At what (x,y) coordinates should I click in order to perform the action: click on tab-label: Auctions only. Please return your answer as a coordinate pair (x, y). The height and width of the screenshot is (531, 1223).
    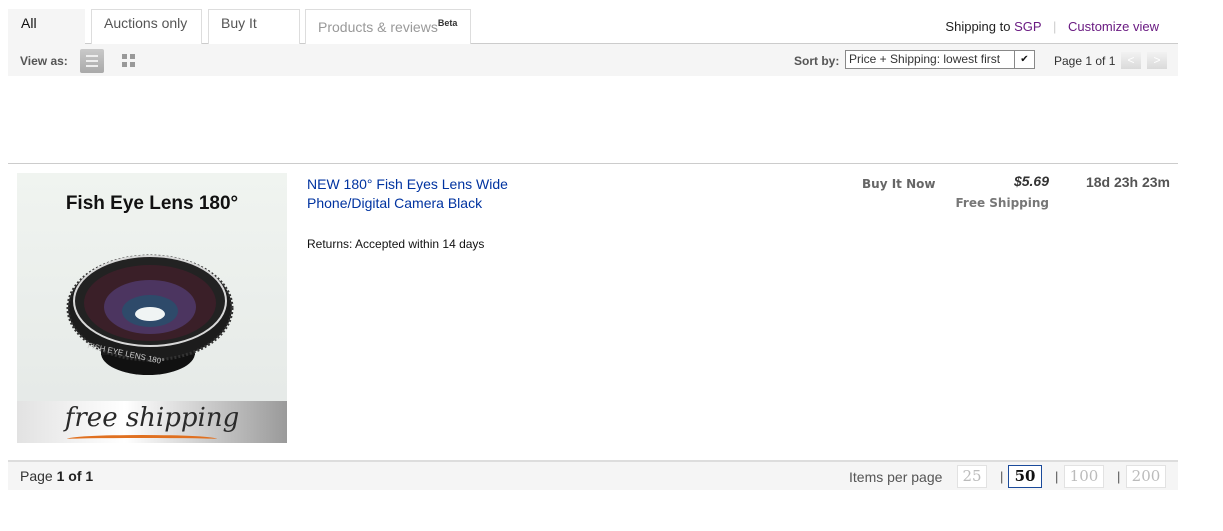
    Looking at the image, I should click on (146, 23).